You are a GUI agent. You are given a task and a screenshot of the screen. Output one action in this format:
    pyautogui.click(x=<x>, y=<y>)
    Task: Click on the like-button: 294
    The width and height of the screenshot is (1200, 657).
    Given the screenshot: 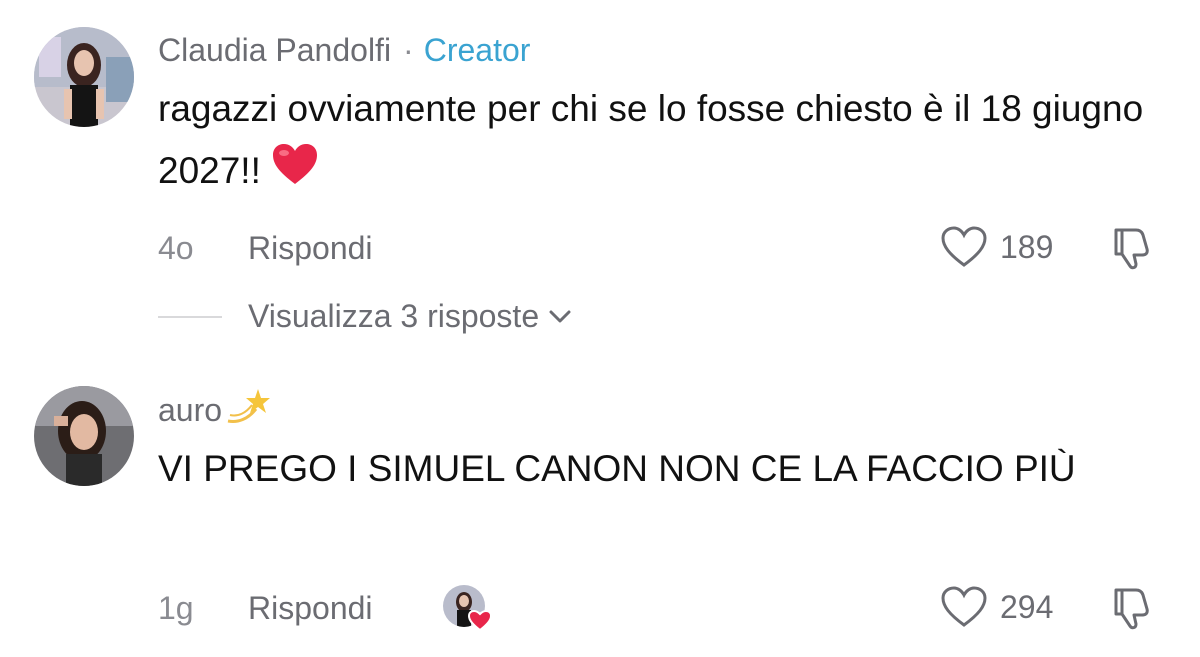 What is the action you would take?
    pyautogui.click(x=996, y=607)
    